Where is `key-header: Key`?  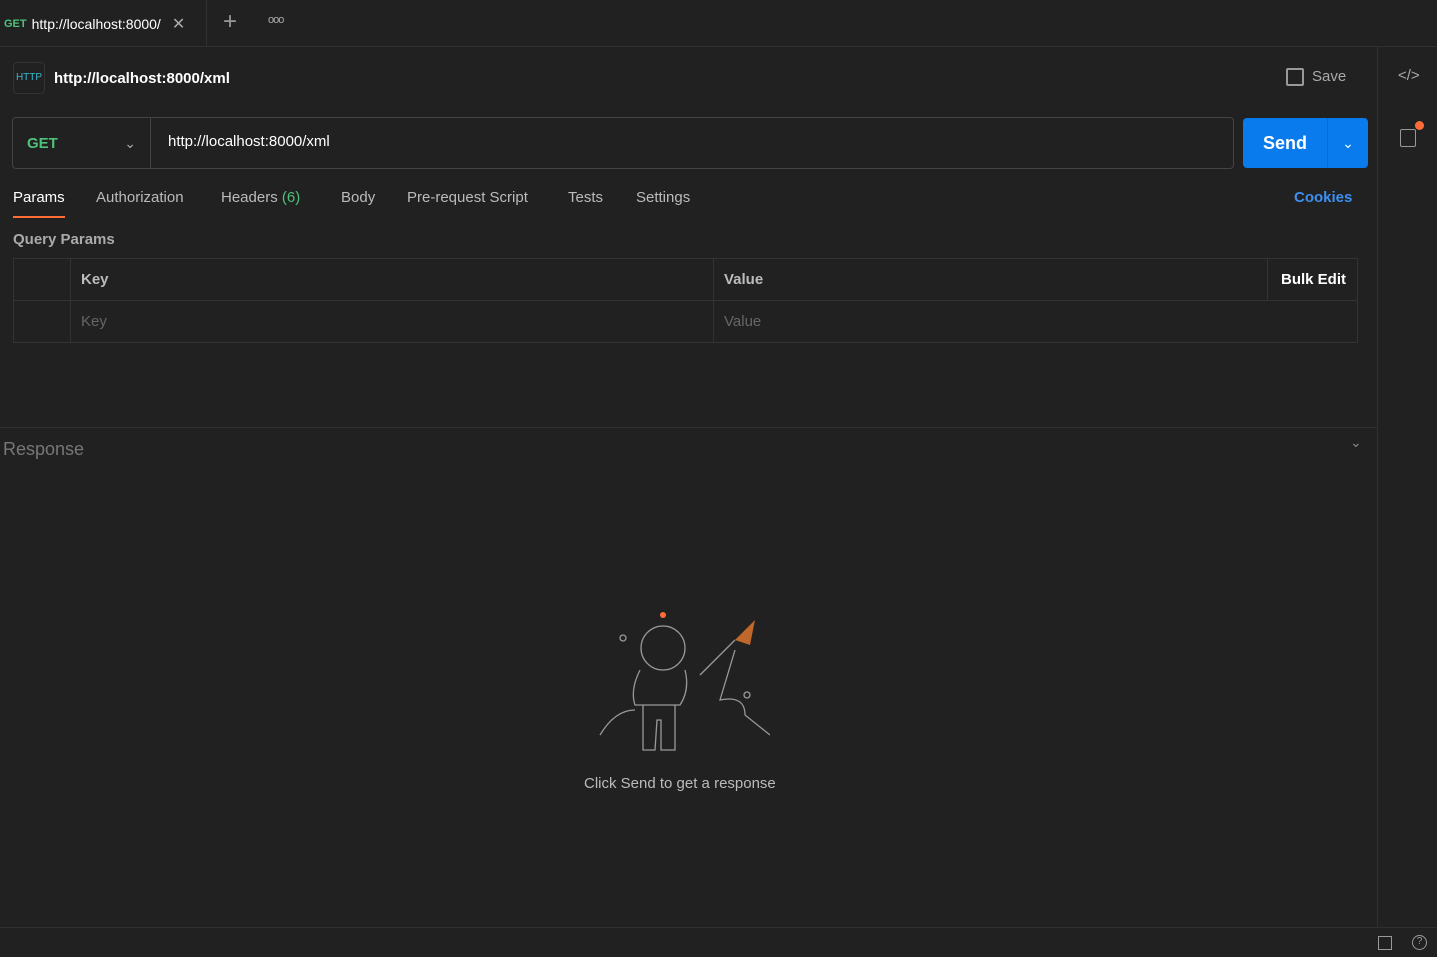
key-header: Key is located at coordinates (392, 279).